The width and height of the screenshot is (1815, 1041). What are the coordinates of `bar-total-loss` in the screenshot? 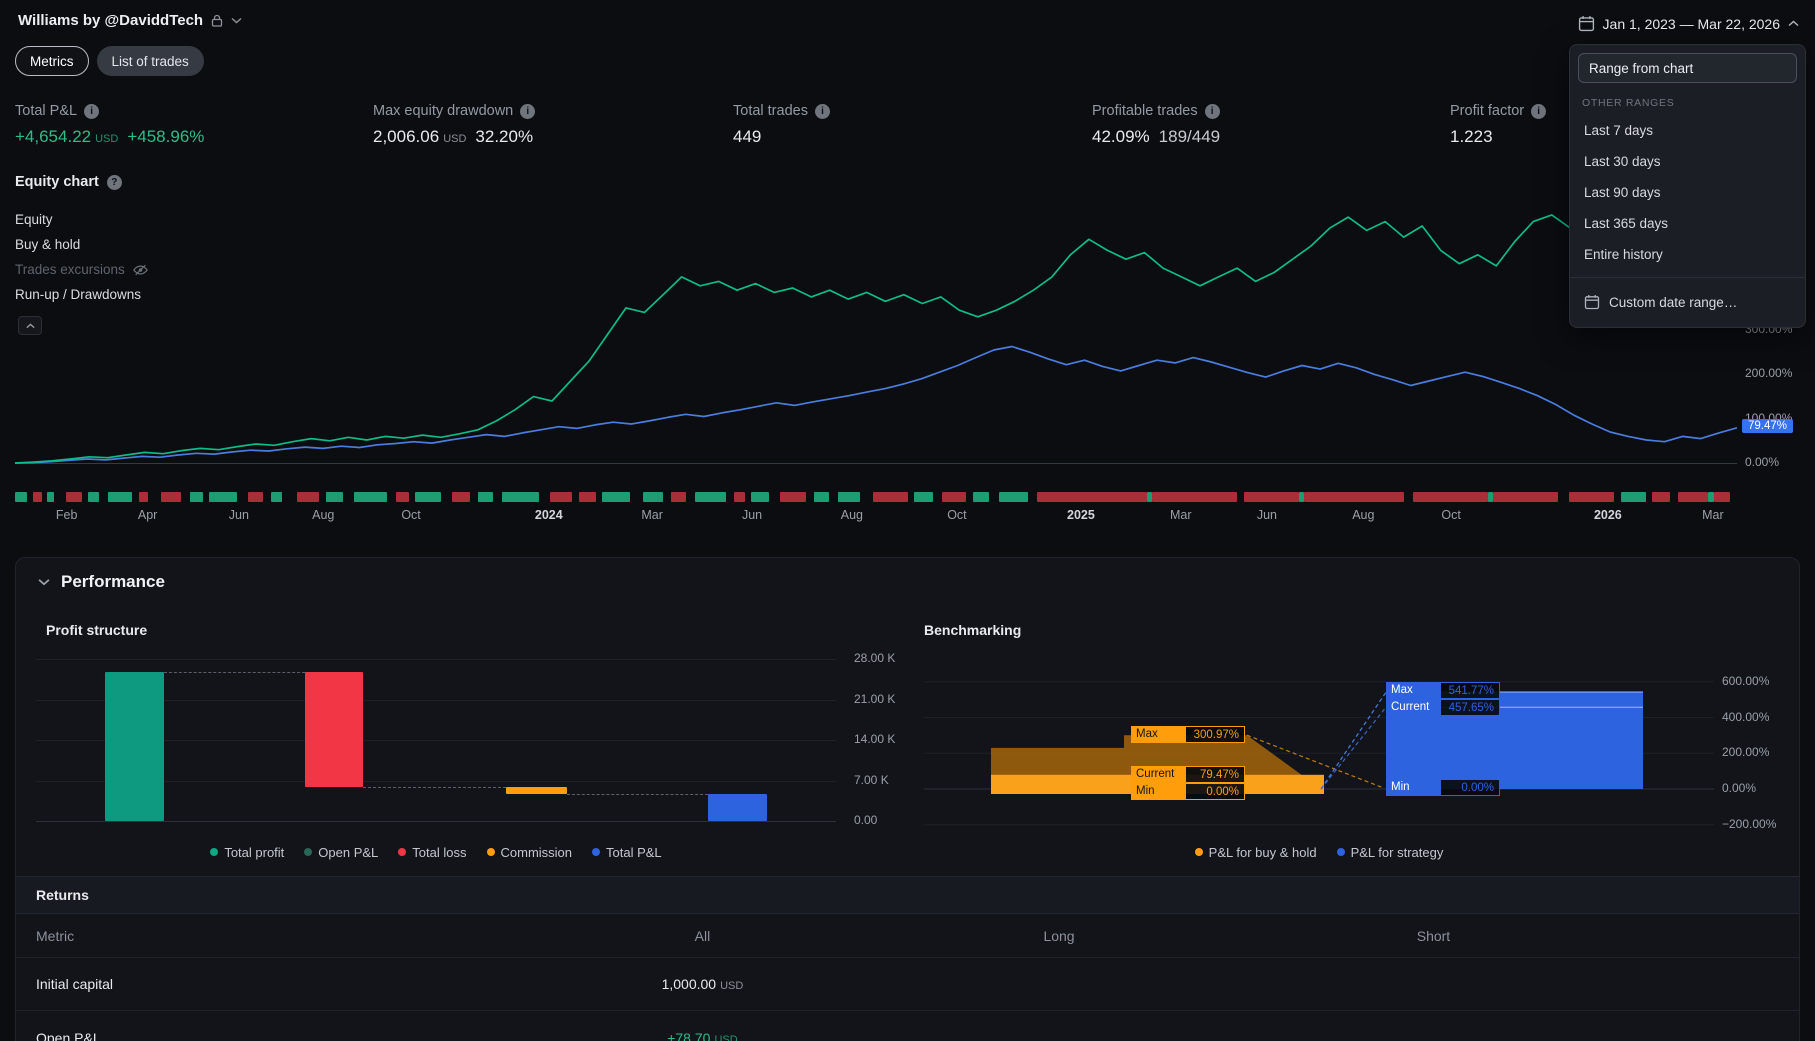 It's located at (334, 730).